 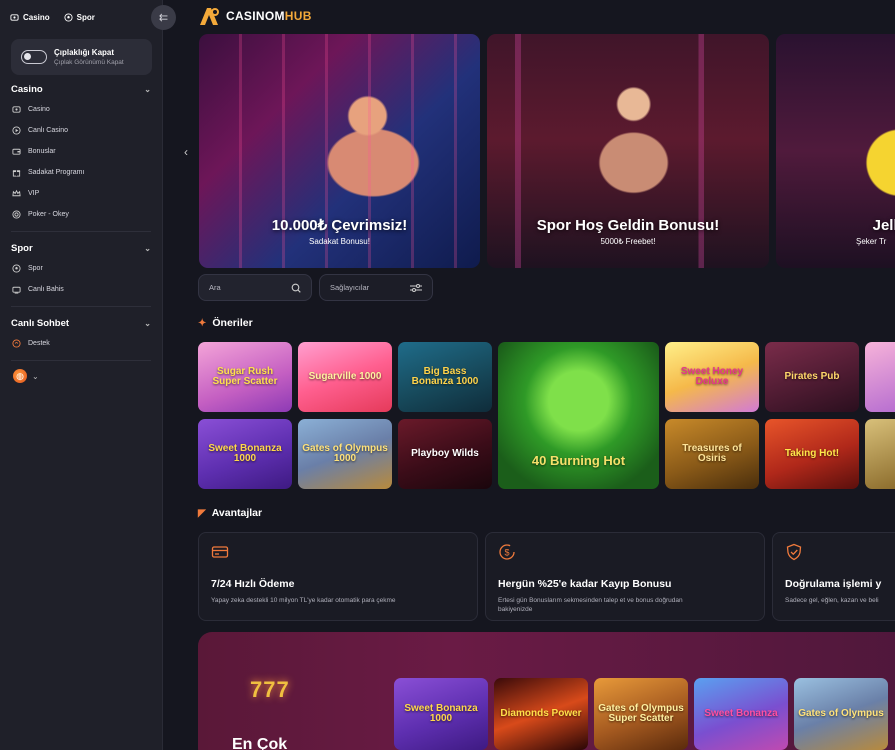 What do you see at coordinates (339, 241) in the screenshot?
I see `banner-subtitle: Sadakat Bonusu!` at bounding box center [339, 241].